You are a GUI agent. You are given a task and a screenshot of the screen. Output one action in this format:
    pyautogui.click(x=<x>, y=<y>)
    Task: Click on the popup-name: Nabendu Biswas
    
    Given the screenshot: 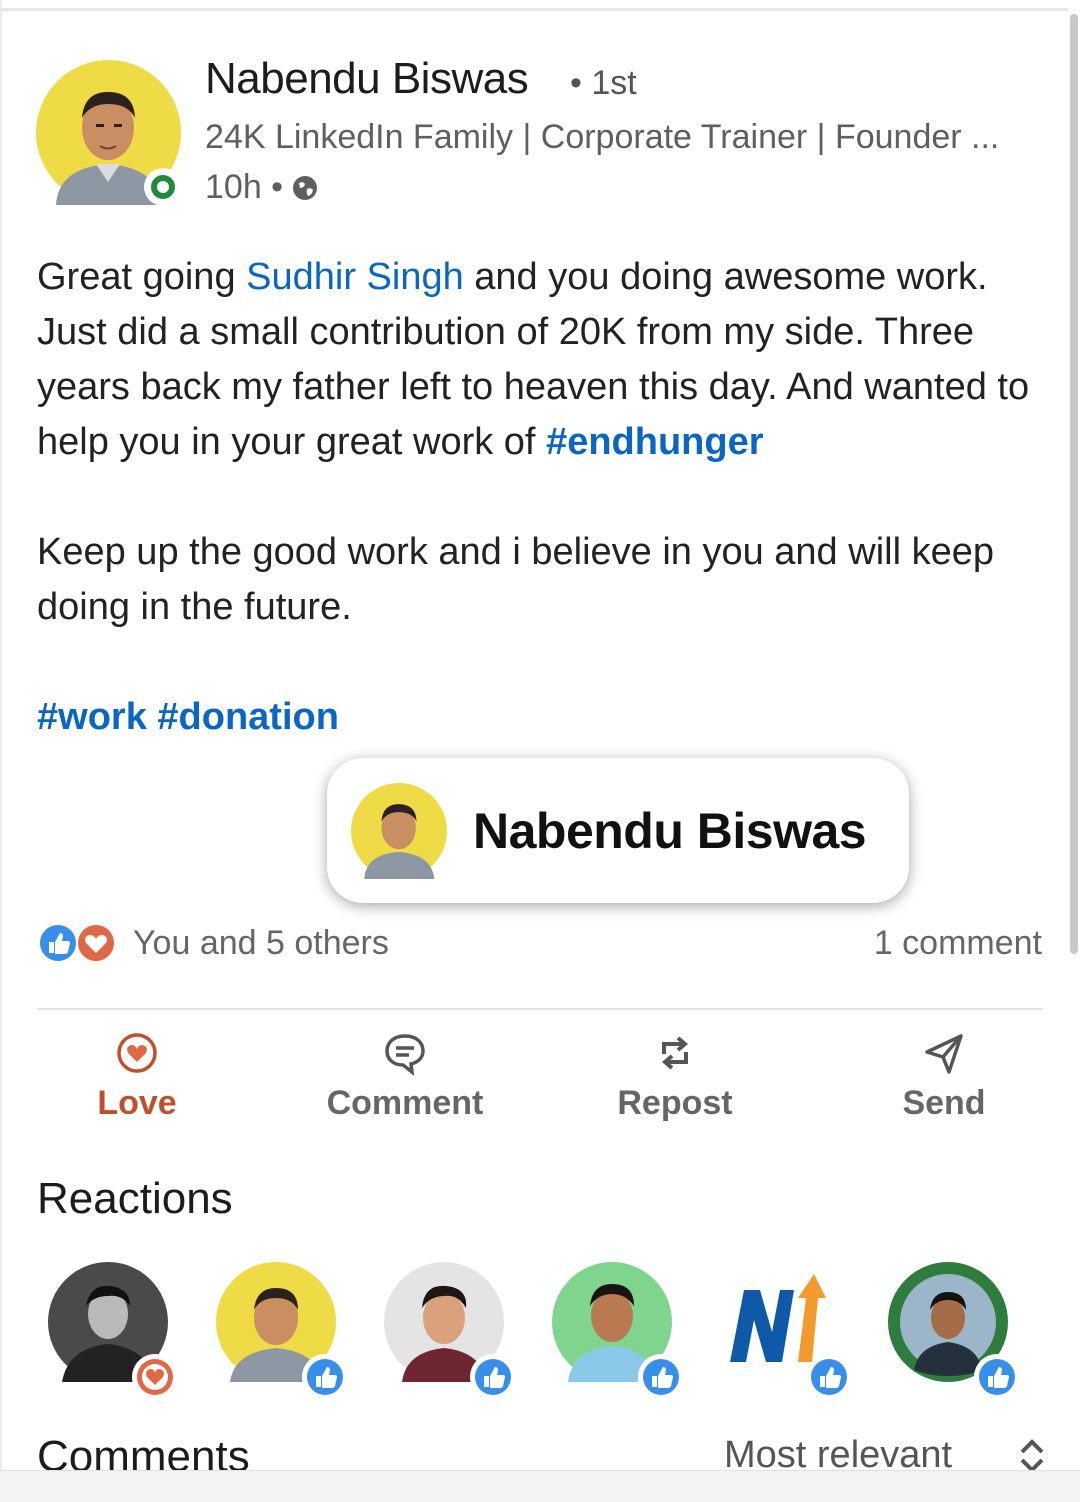 What is the action you would take?
    pyautogui.click(x=670, y=830)
    